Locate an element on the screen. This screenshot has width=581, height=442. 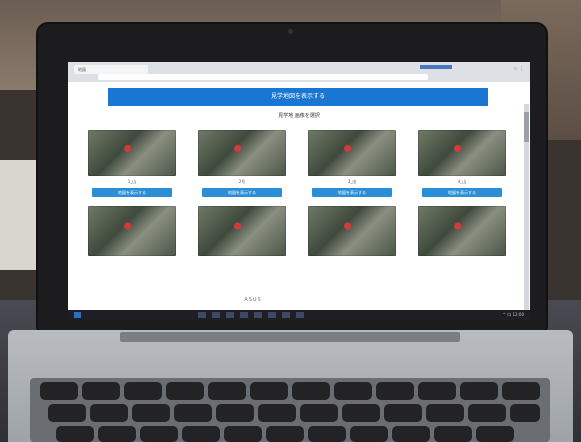
tile-label-2: 2号 is located at coordinates (242, 181).